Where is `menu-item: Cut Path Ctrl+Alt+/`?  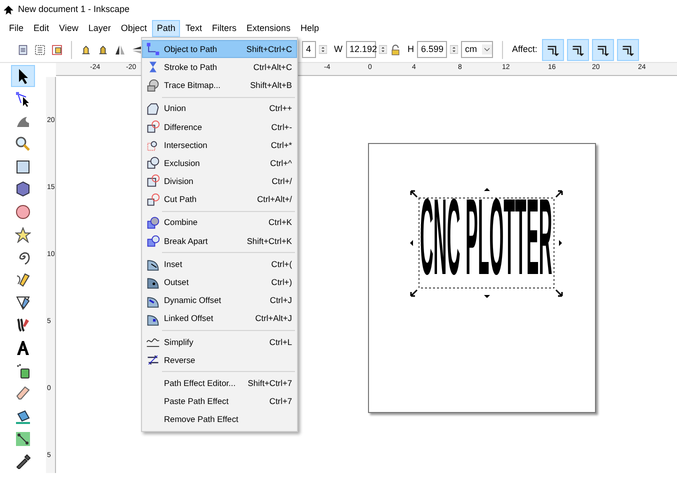 menu-item: Cut Path Ctrl+Alt+/ is located at coordinates (219, 199).